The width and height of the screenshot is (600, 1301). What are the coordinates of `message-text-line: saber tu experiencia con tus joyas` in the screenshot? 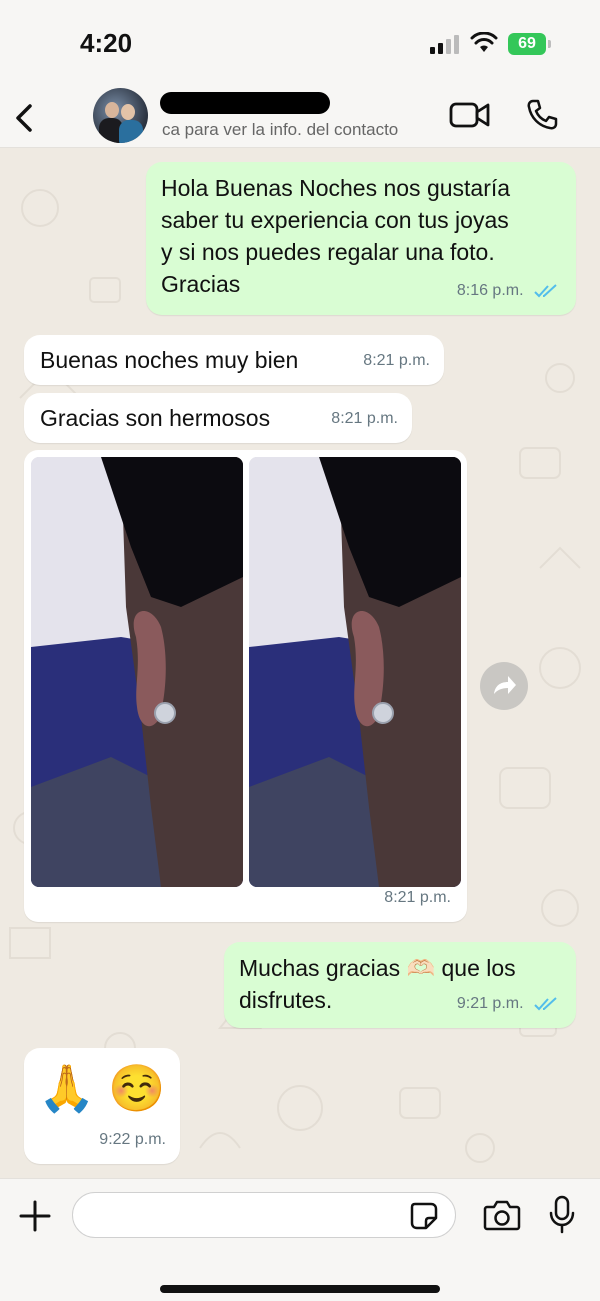 It's located at (335, 220).